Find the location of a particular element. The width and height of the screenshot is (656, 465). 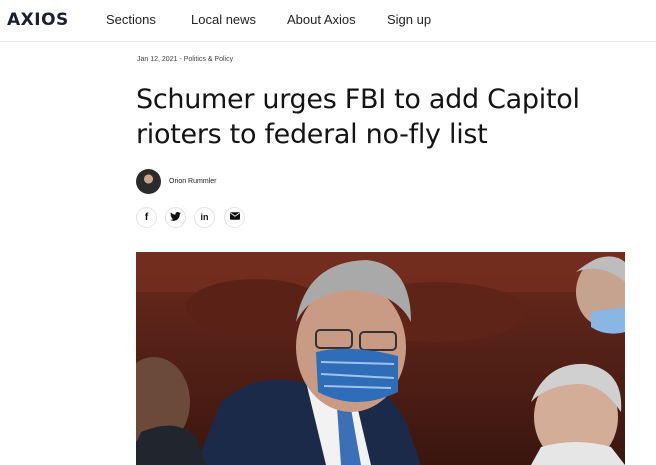

linkedin-icon: in is located at coordinates (204, 217).